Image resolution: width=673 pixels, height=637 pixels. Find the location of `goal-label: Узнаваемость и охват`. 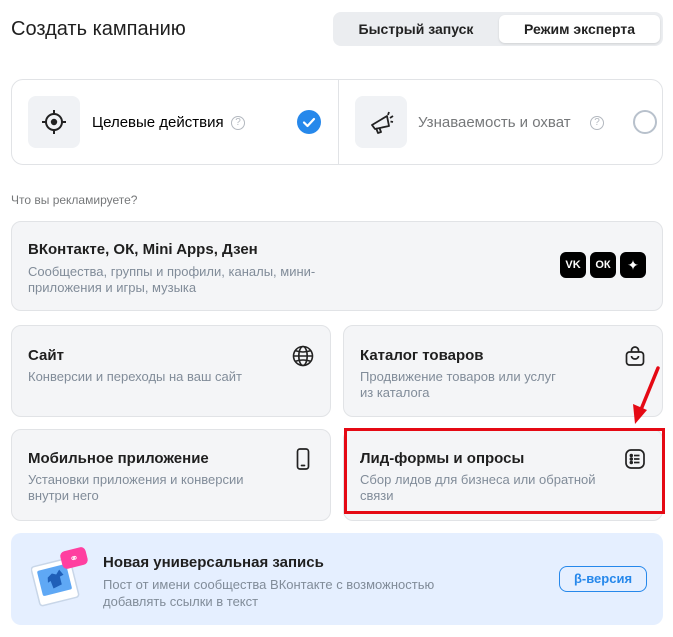

goal-label: Узнаваемость и охват is located at coordinates (494, 122).